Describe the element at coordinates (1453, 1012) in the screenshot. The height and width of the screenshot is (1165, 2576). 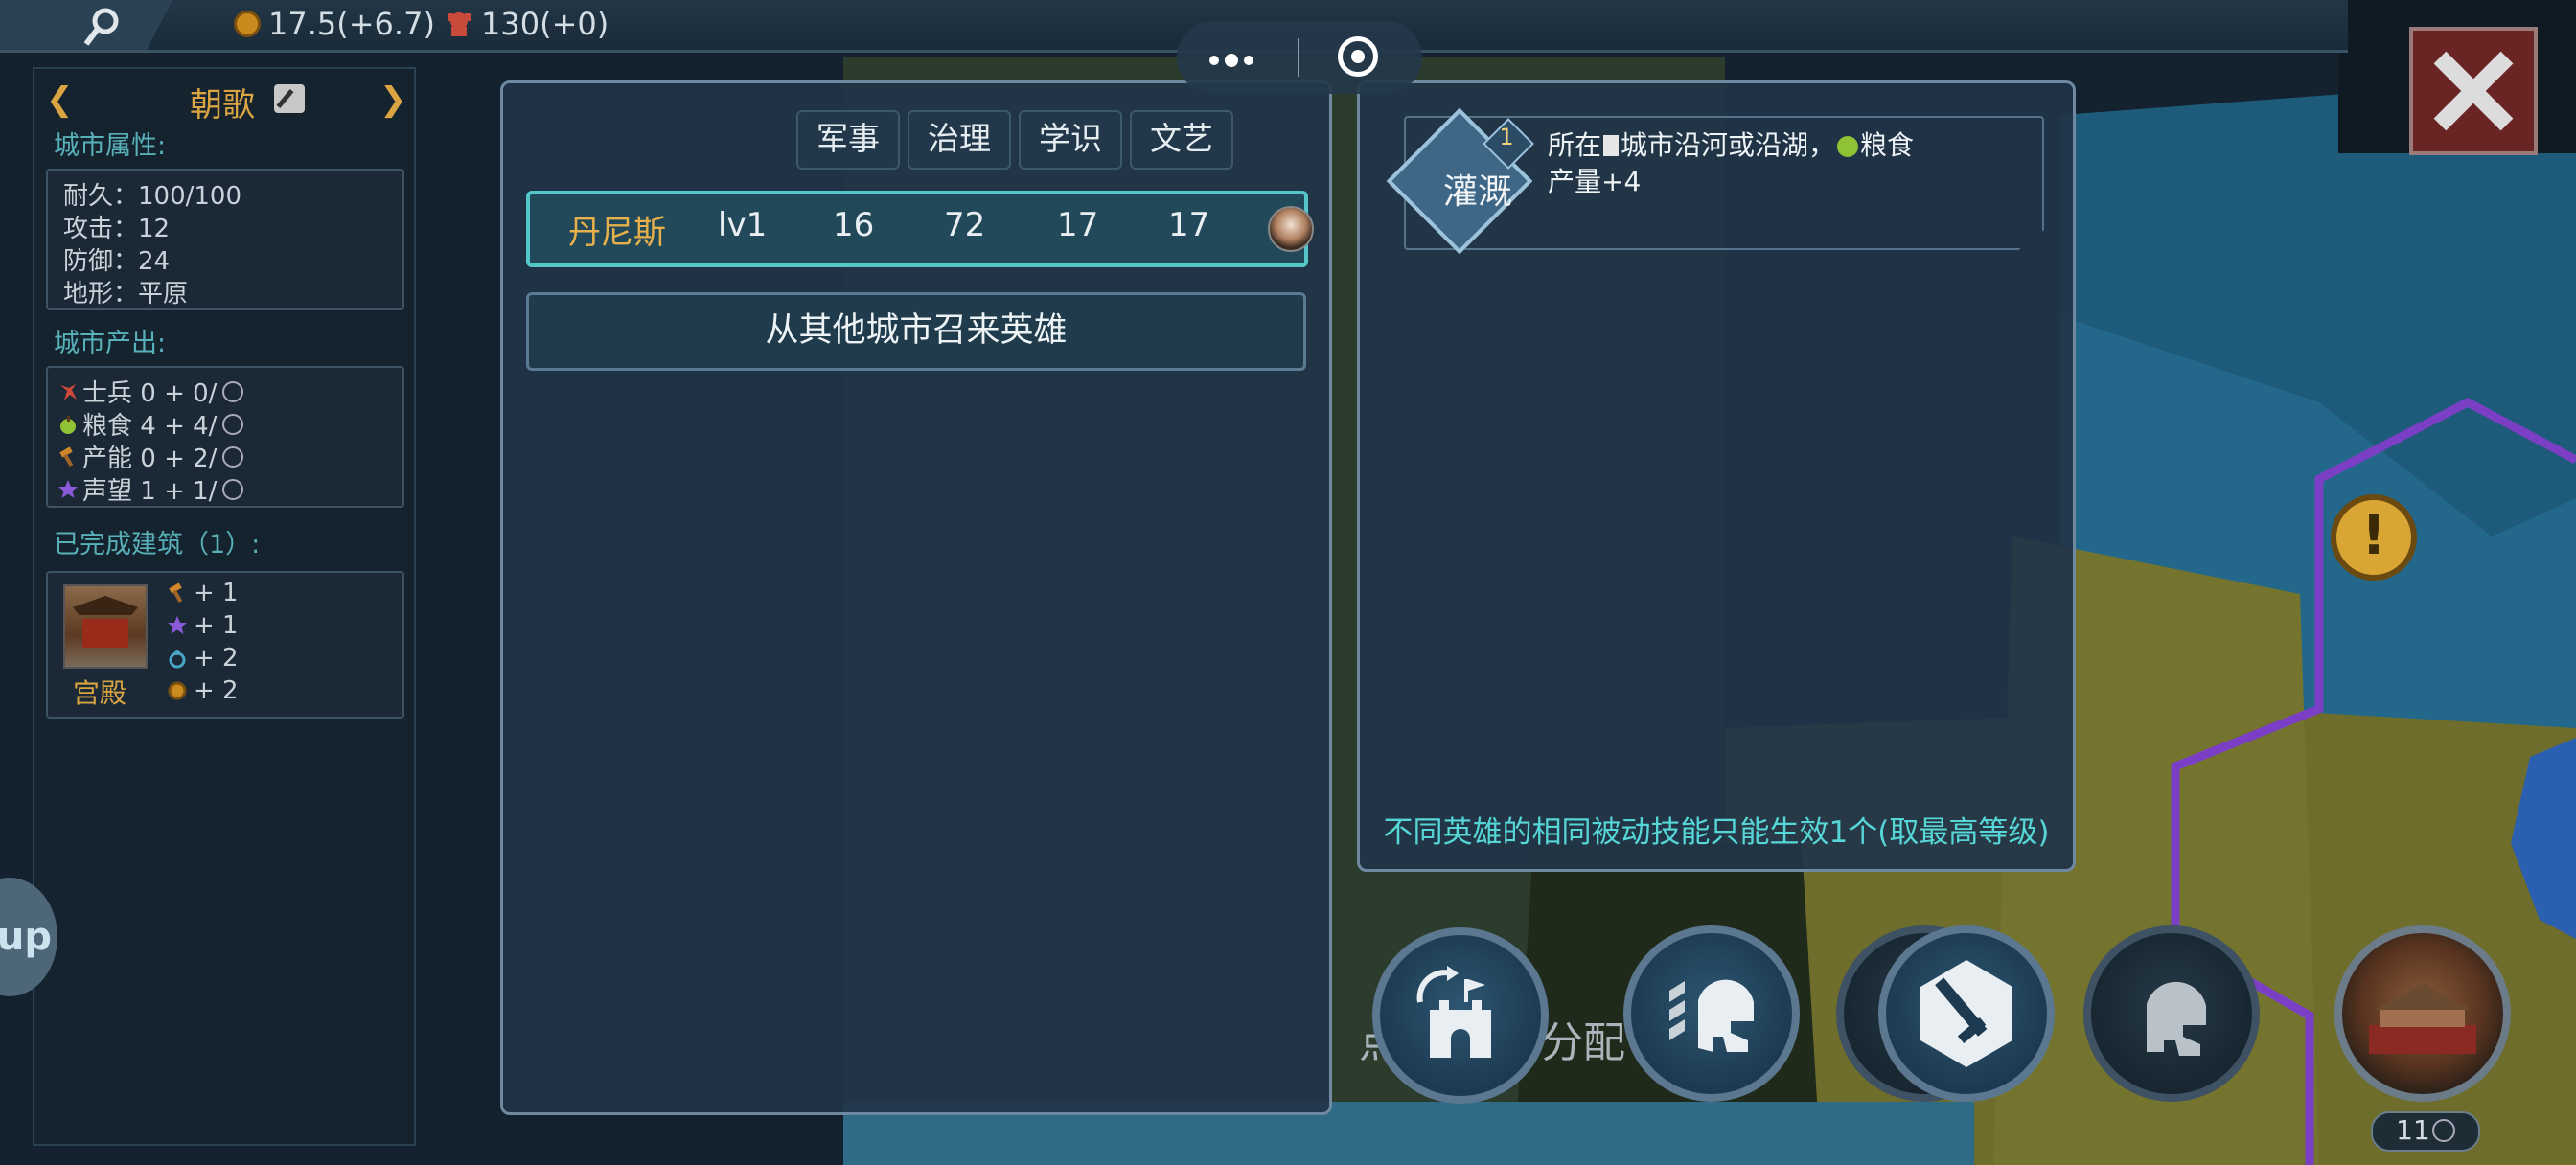
I see `castle-swap-icon` at that location.